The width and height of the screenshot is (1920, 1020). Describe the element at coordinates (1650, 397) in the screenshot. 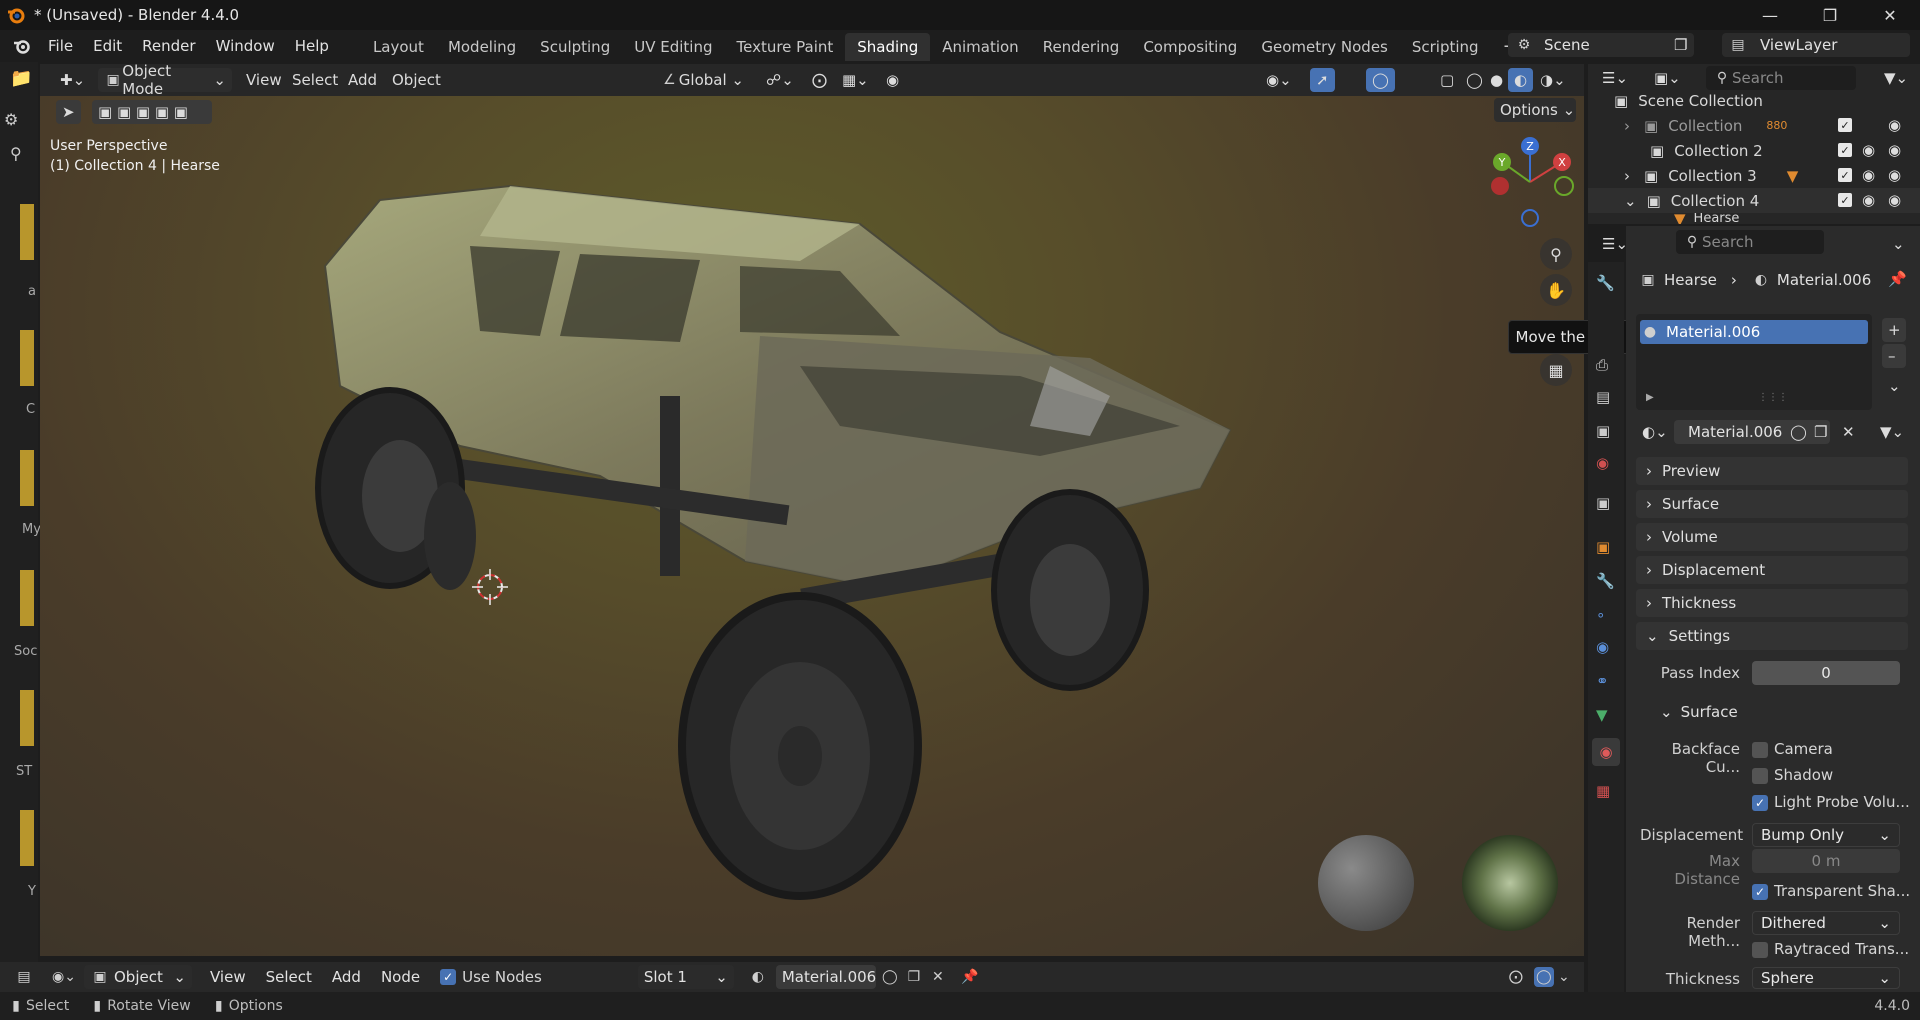

I see `expand-arrow-icon: ▶` at that location.